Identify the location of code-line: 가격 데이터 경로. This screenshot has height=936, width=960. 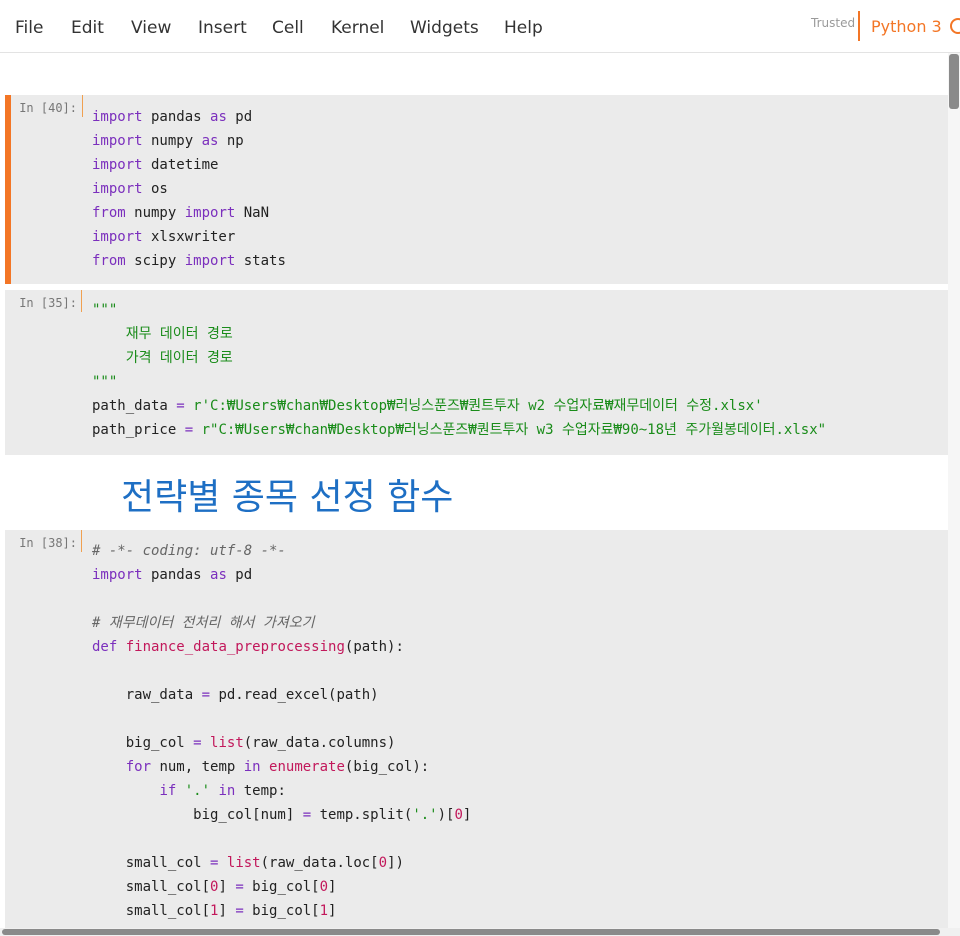
(459, 358).